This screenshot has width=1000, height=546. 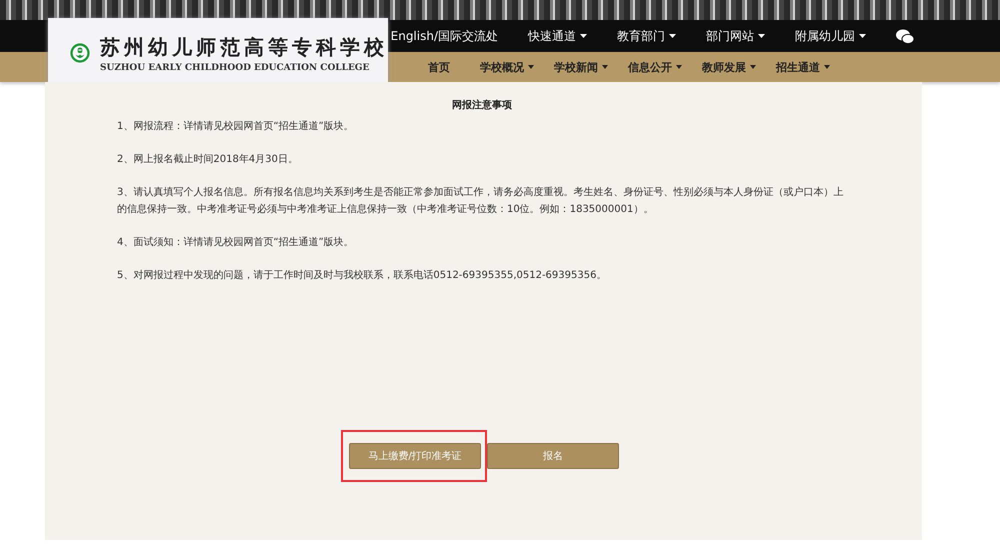 What do you see at coordinates (236, 243) in the screenshot?
I see `notice-paragraph: 4、面试须知：详情请见校园网首页“招生通道”版块。` at bounding box center [236, 243].